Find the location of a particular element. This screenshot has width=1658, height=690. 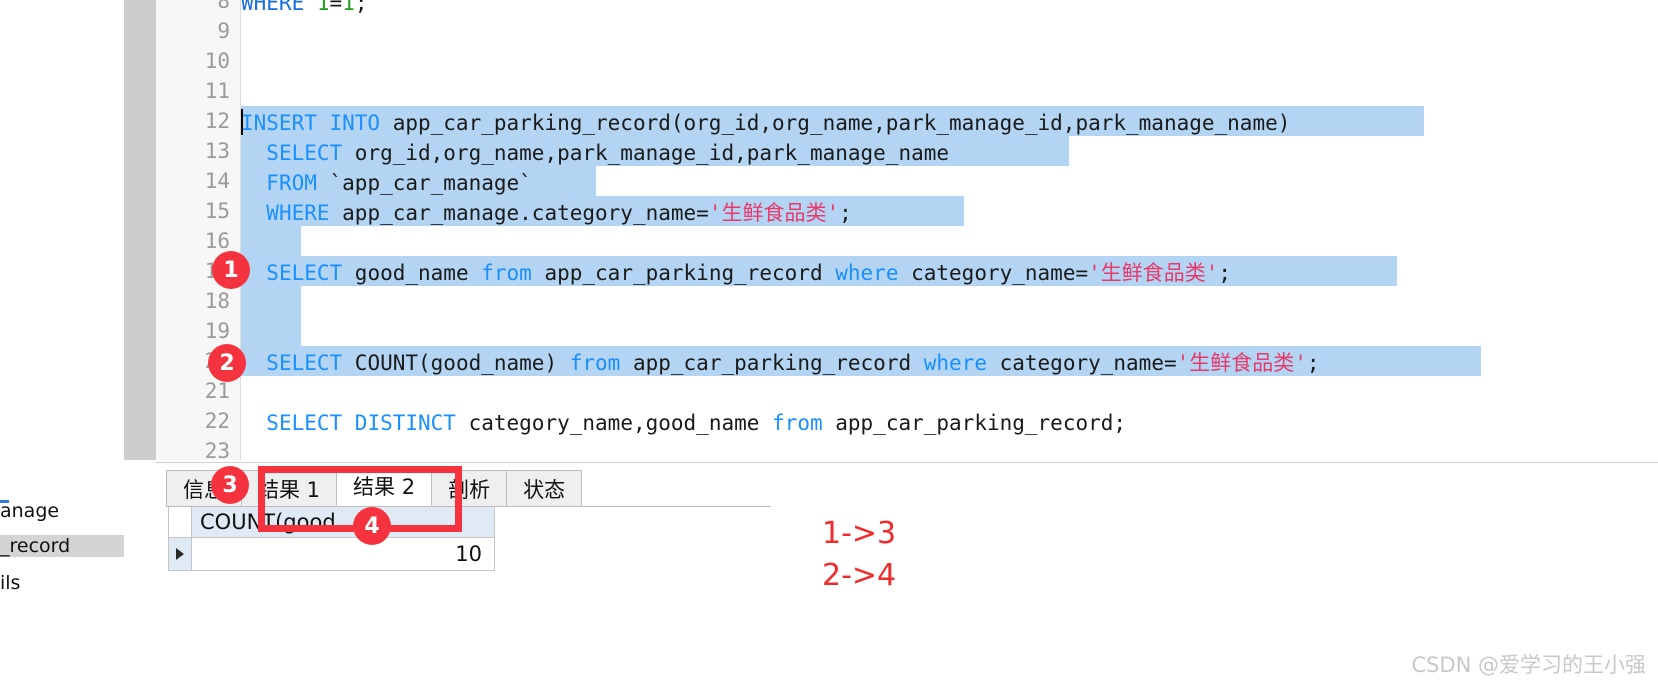

line-number: 11 is located at coordinates (217, 91).